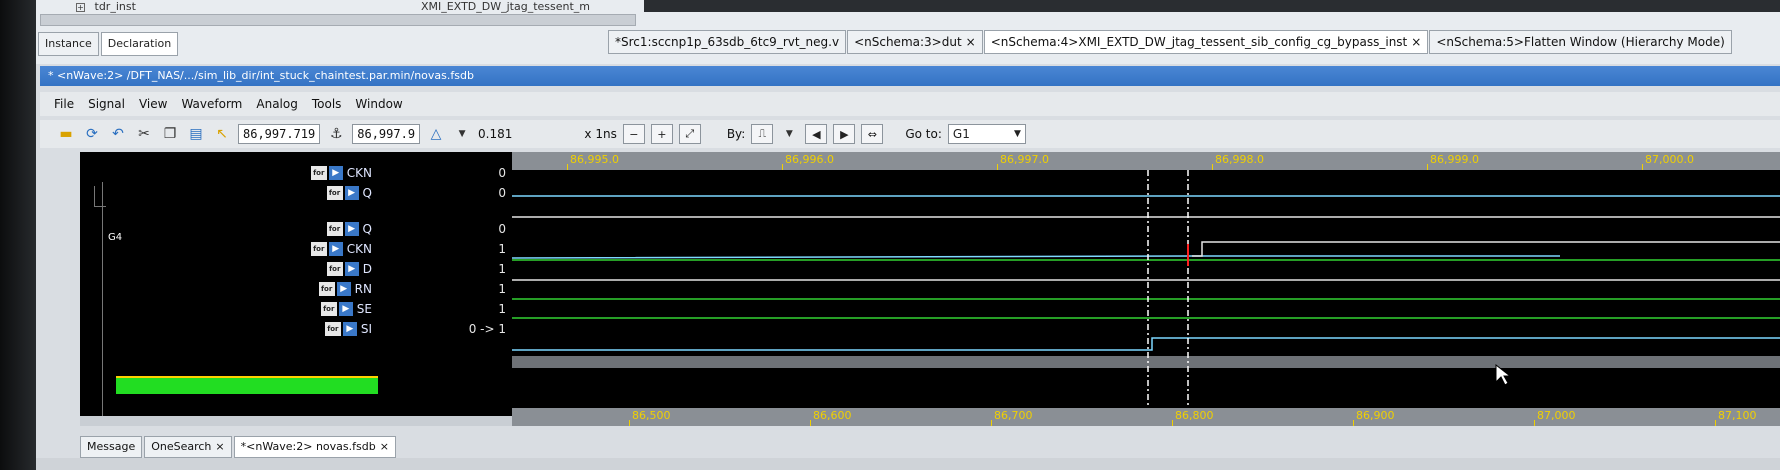 Image resolution: width=1780 pixels, height=470 pixels. Describe the element at coordinates (1146, 344) in the screenshot. I see `waveform-si` at that location.